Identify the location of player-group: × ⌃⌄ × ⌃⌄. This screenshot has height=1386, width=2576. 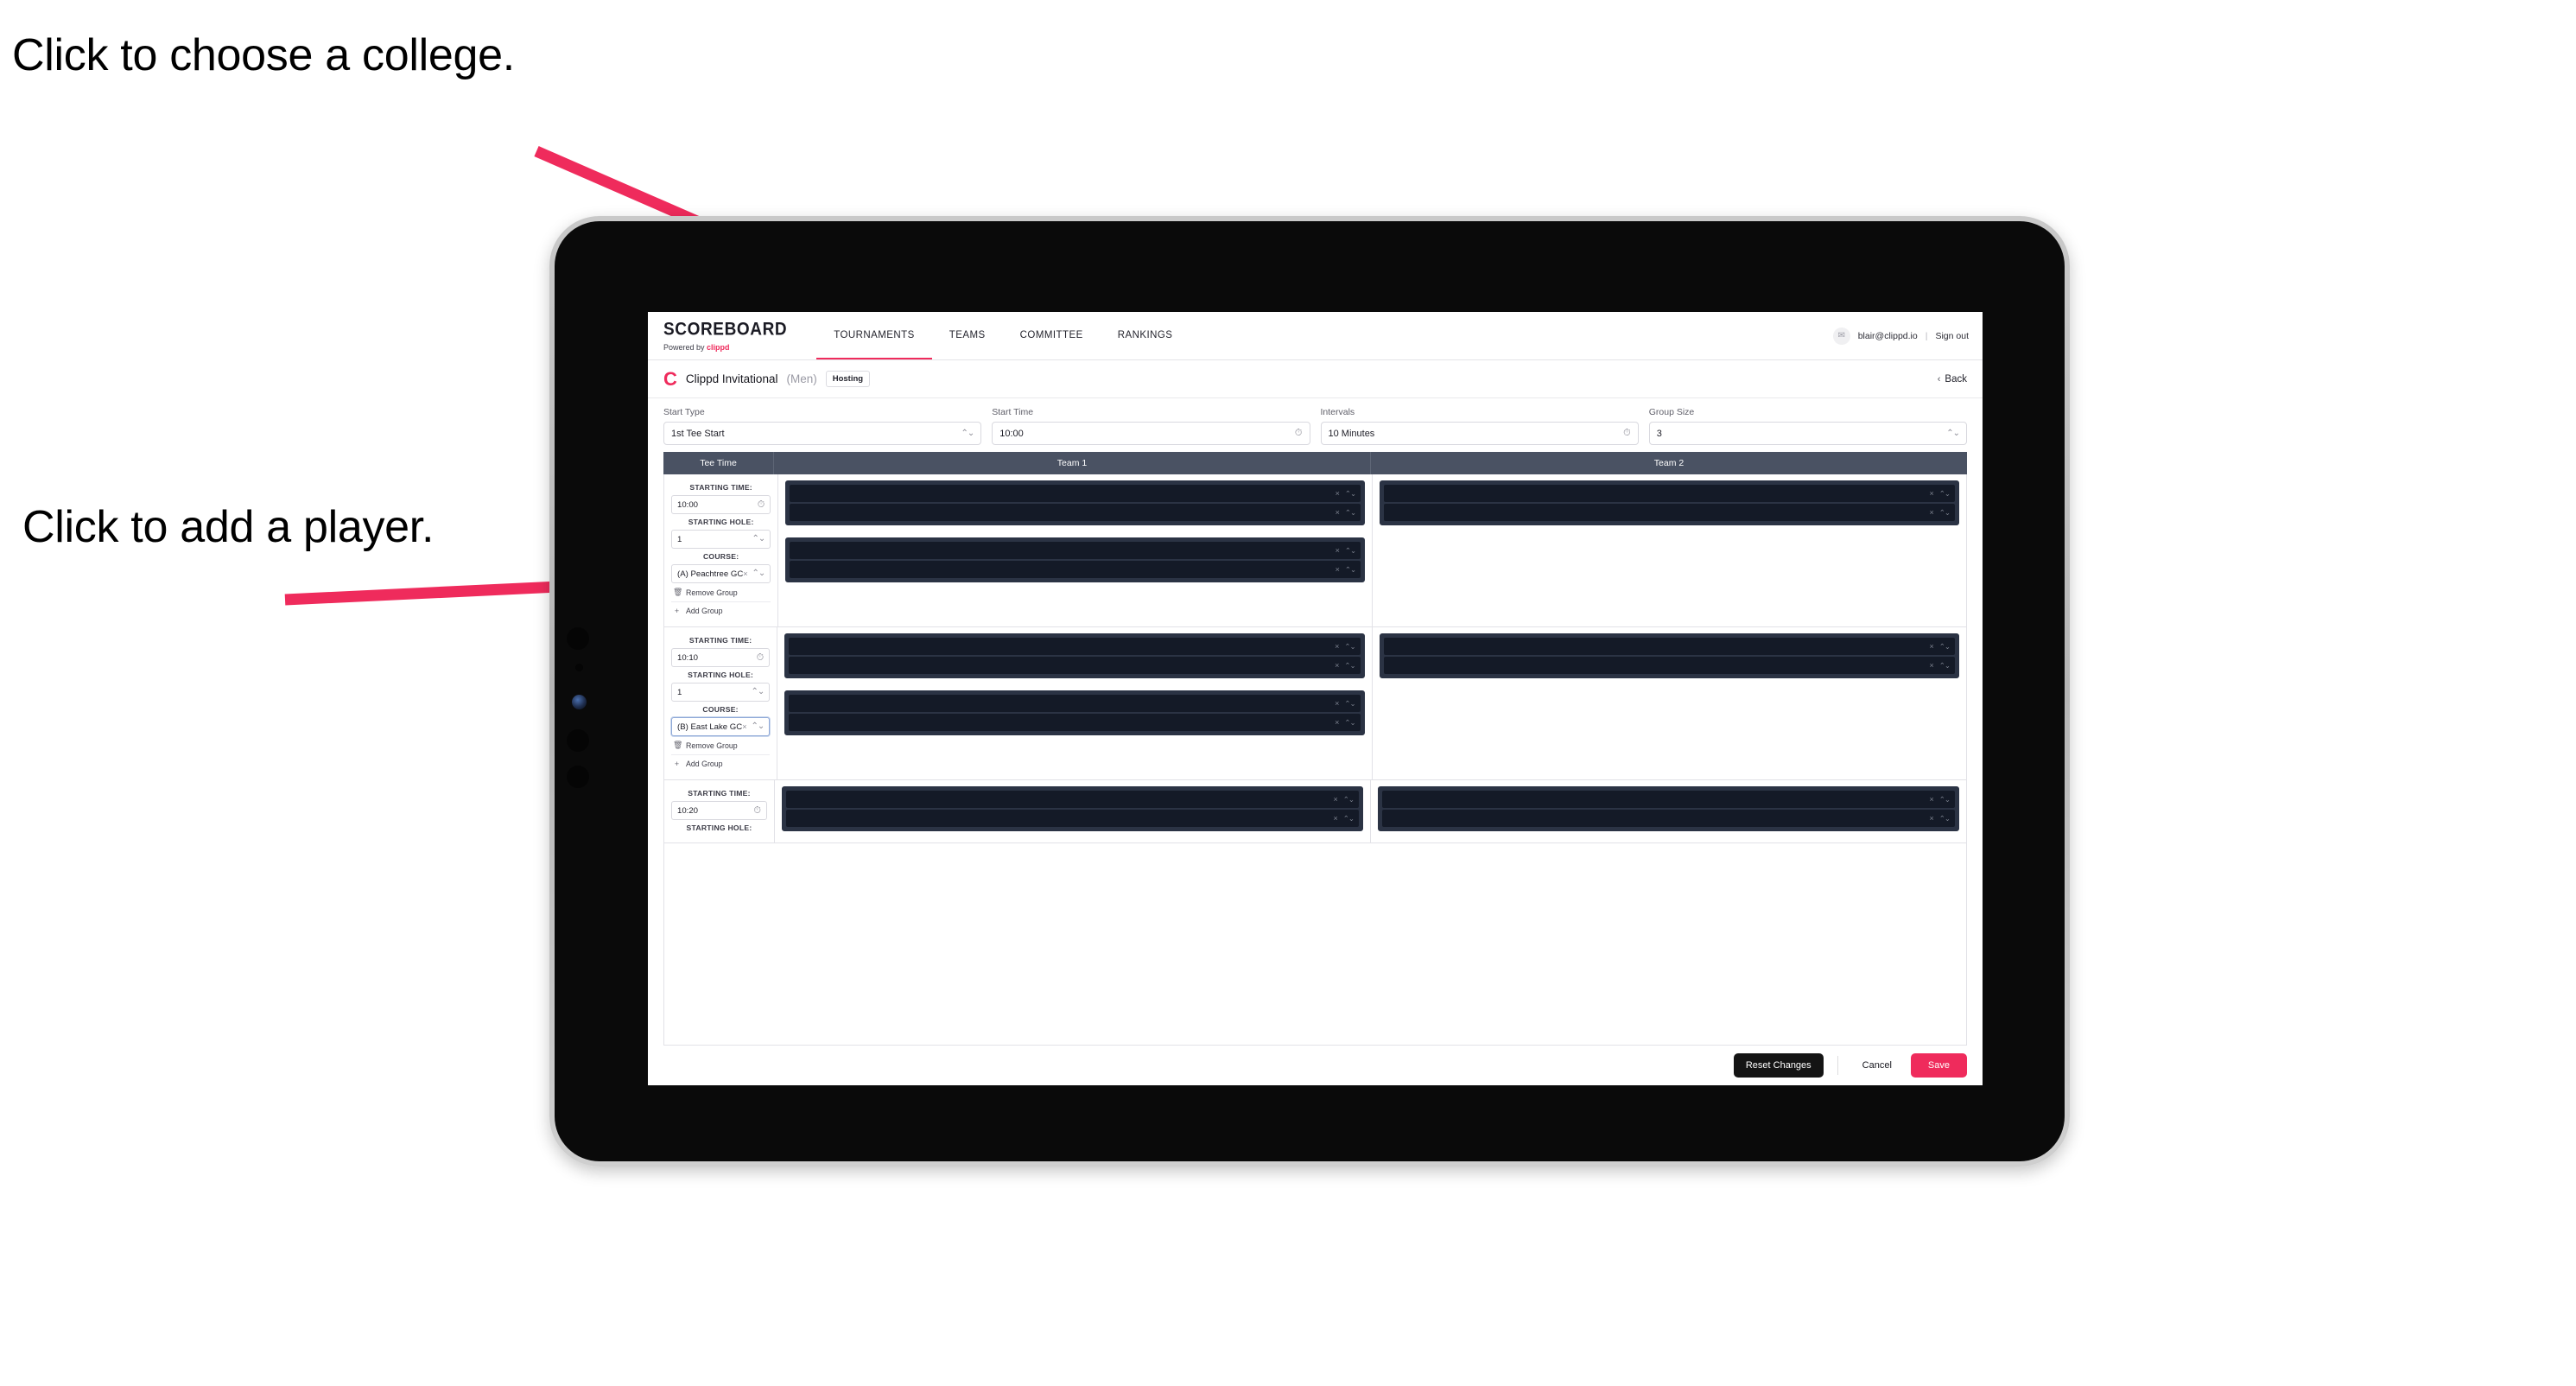
(1075, 559).